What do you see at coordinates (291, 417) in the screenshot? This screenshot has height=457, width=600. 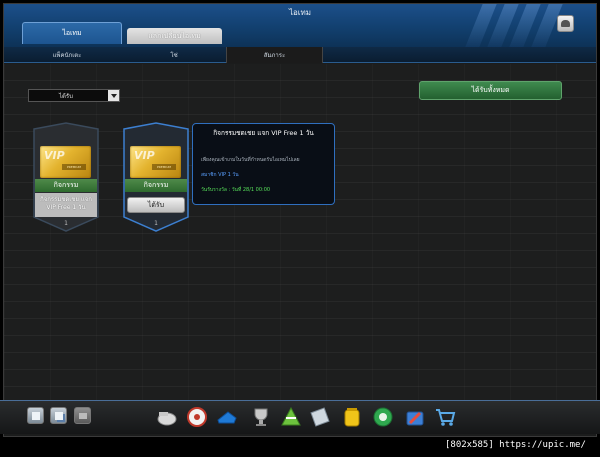 I see `cone-icon` at bounding box center [291, 417].